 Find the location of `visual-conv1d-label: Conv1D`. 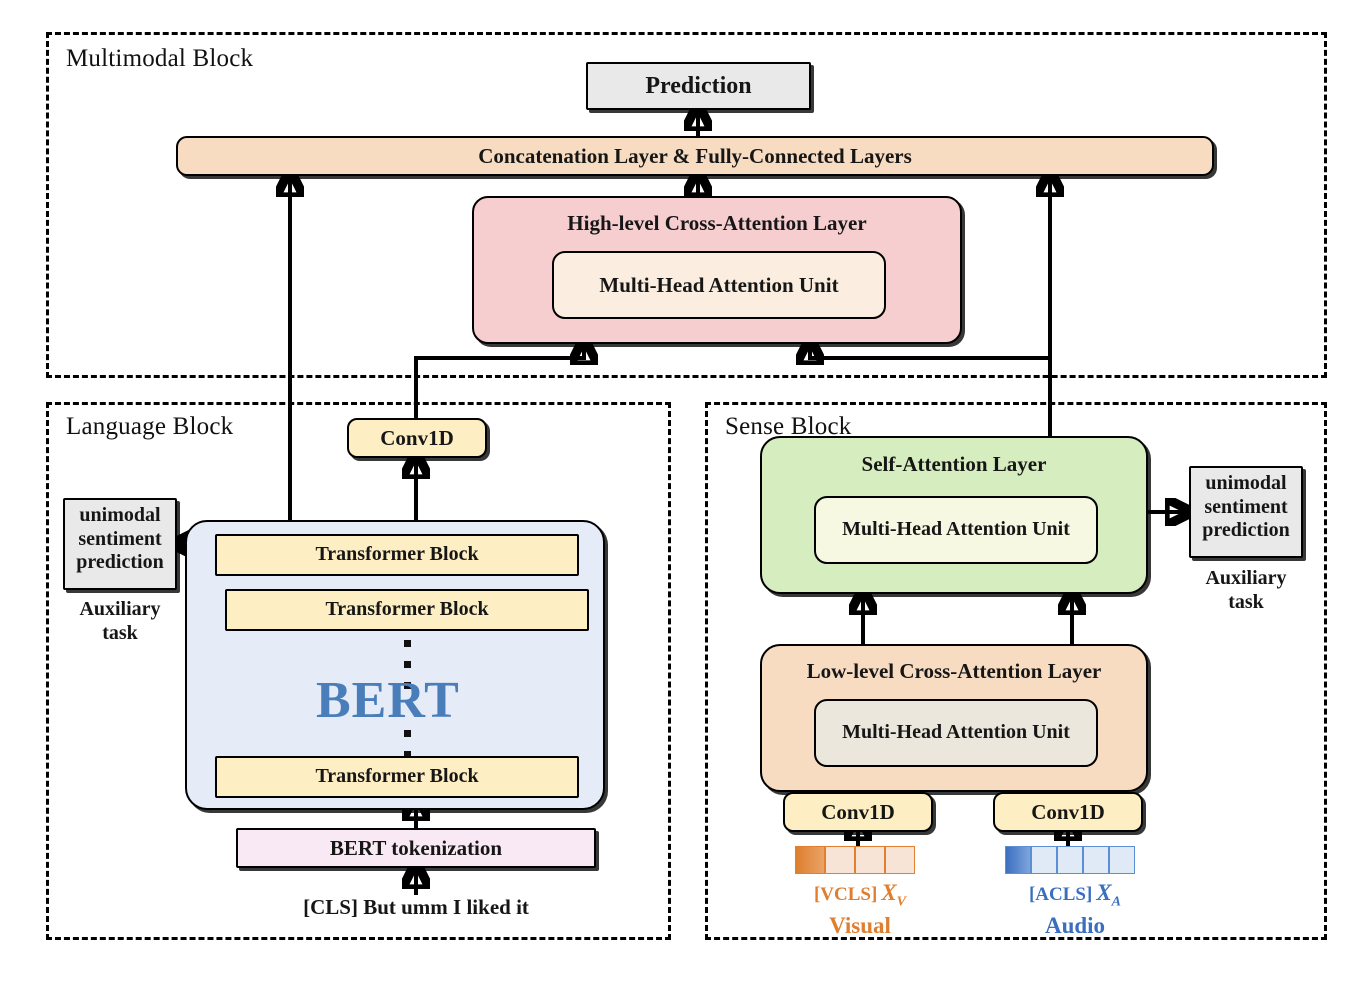

visual-conv1d-label: Conv1D is located at coordinates (858, 811).